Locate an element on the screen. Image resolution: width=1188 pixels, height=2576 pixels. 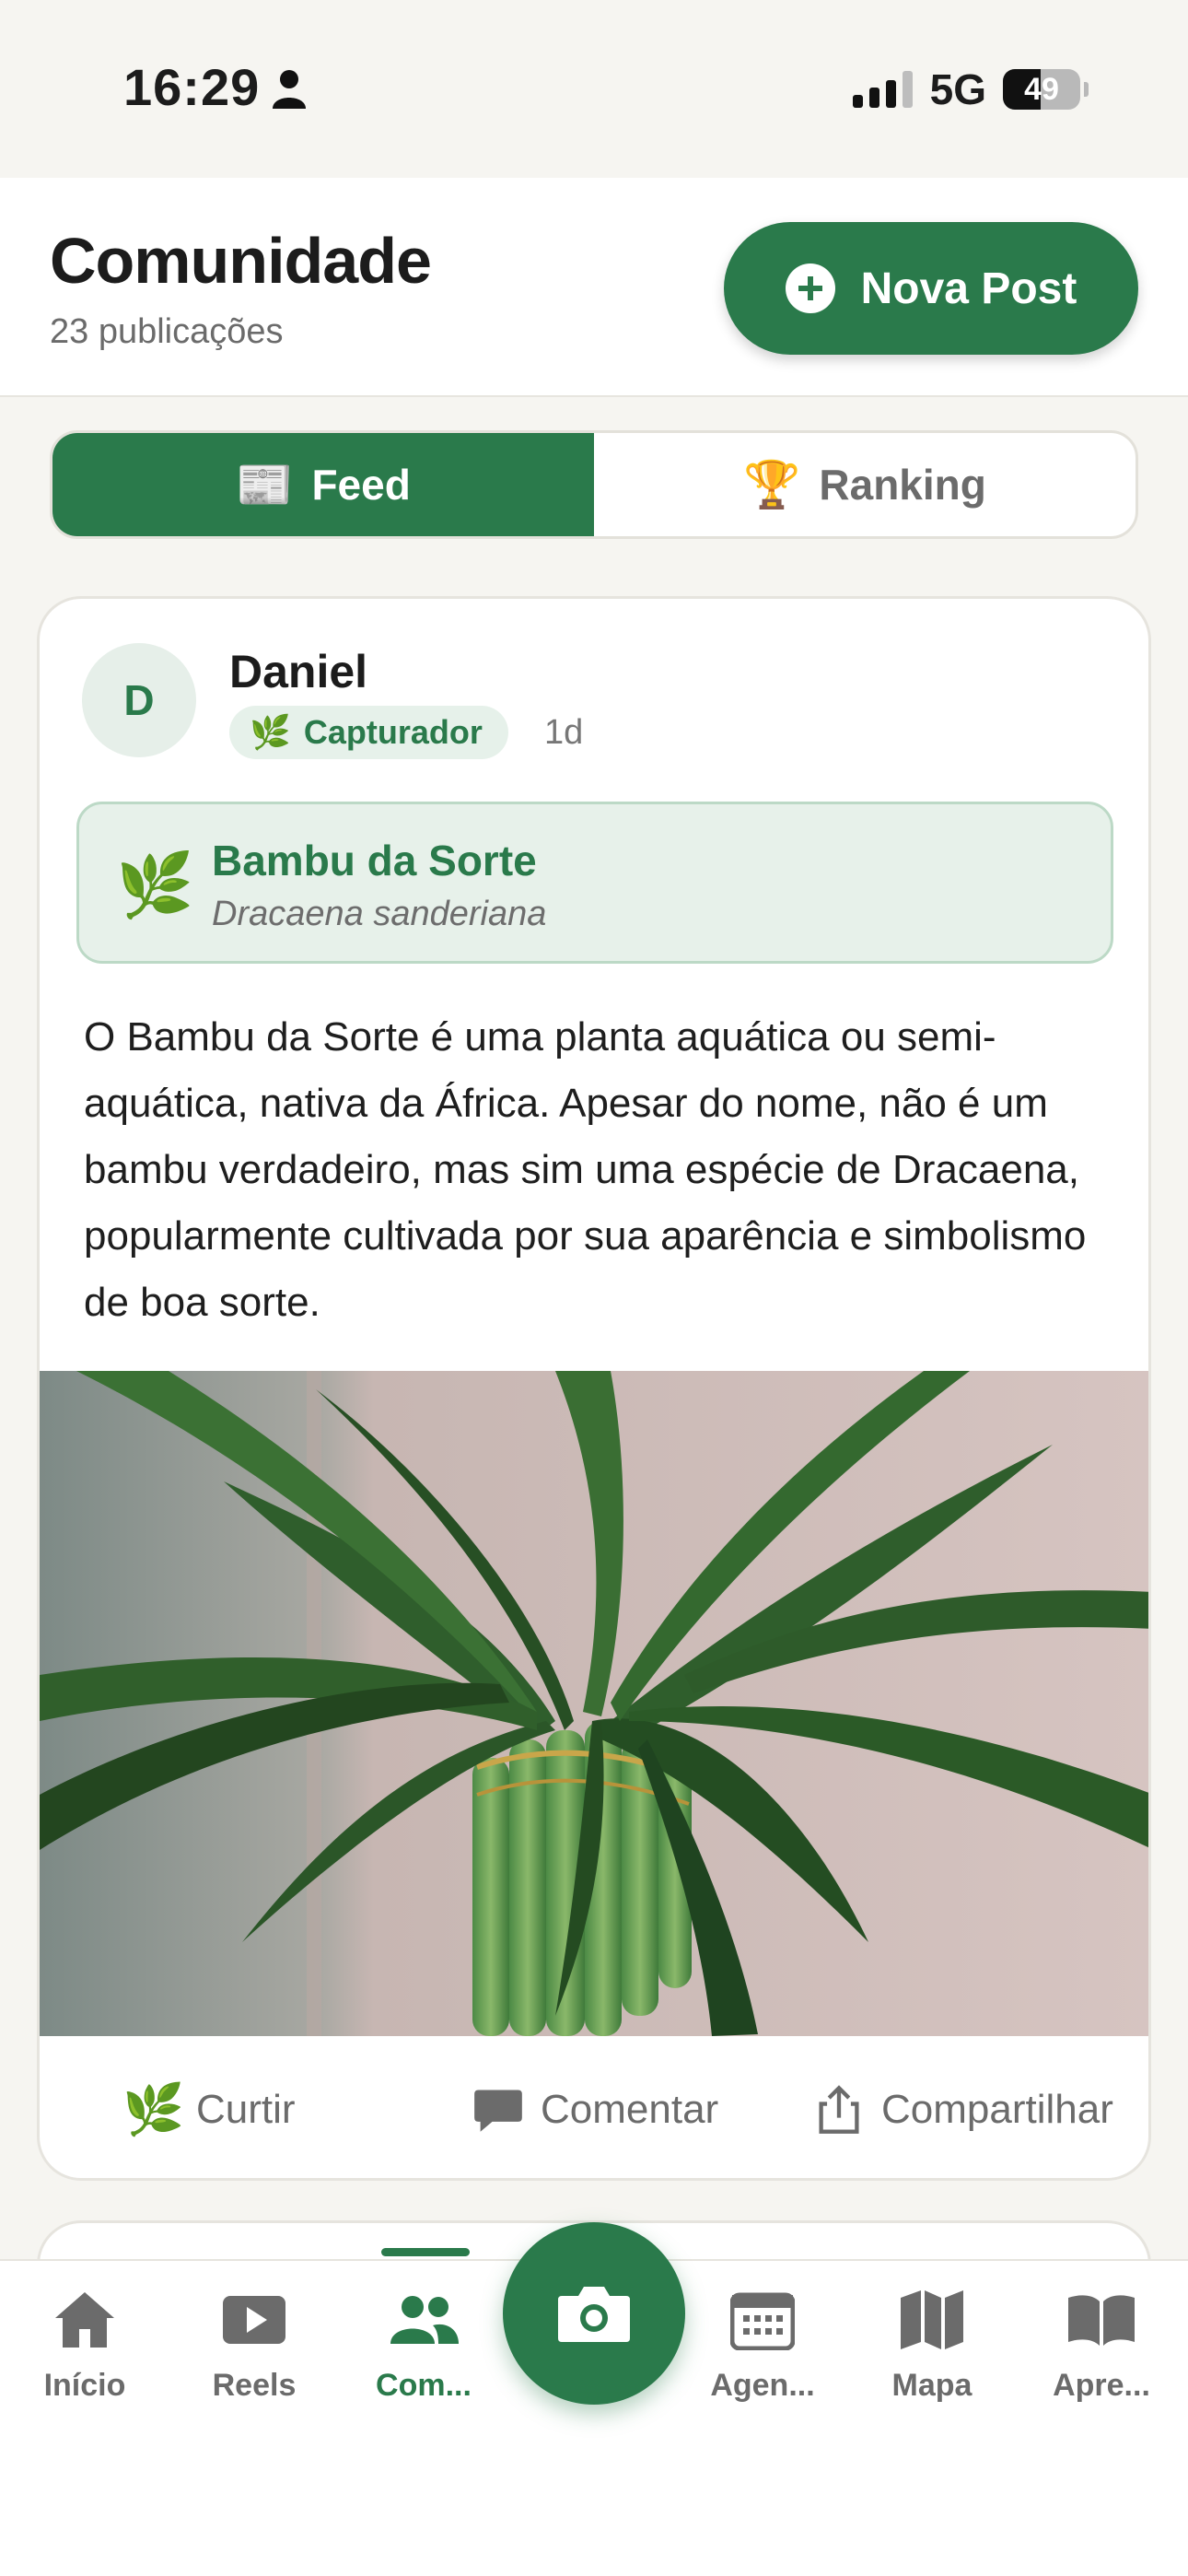
calendar-icon is located at coordinates (762, 2321).